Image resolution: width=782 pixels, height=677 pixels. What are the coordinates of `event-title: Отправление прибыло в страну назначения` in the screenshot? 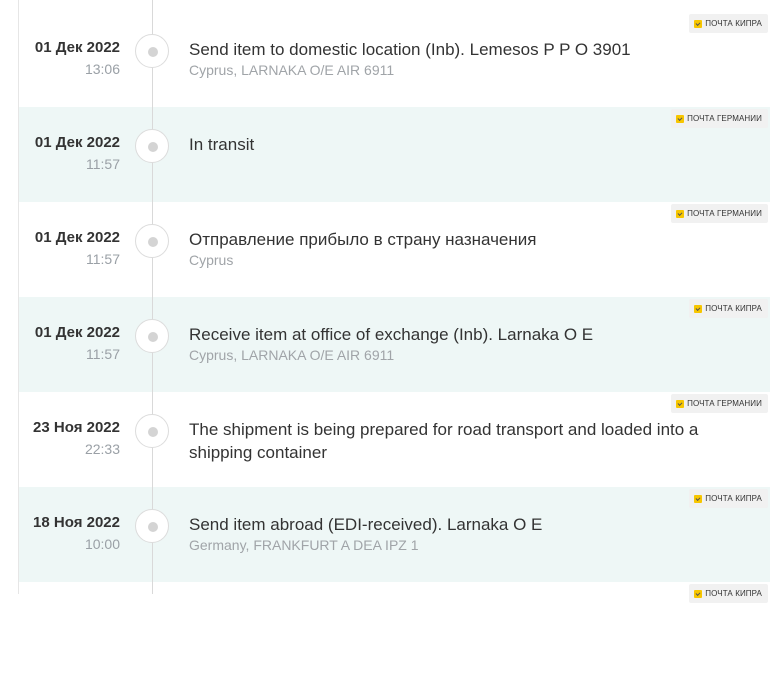 It's located at (363, 239).